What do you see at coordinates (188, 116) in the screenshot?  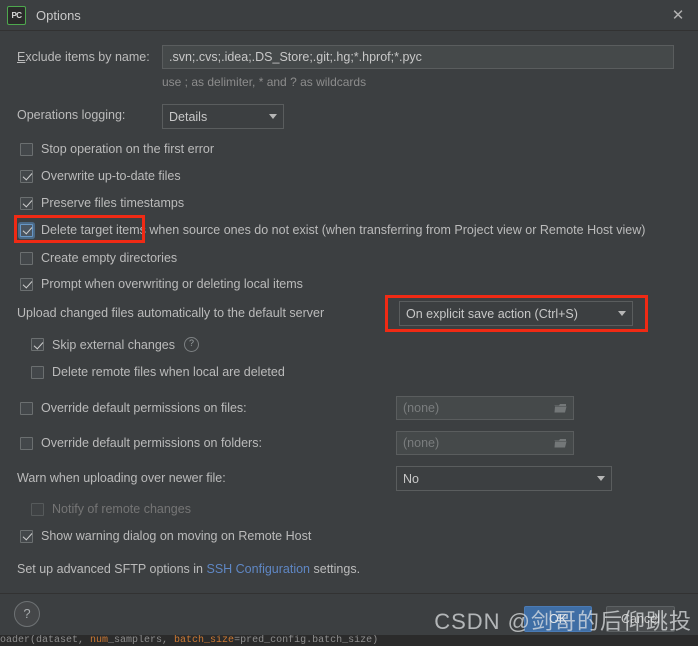 I see `operations-logging-value: Details` at bounding box center [188, 116].